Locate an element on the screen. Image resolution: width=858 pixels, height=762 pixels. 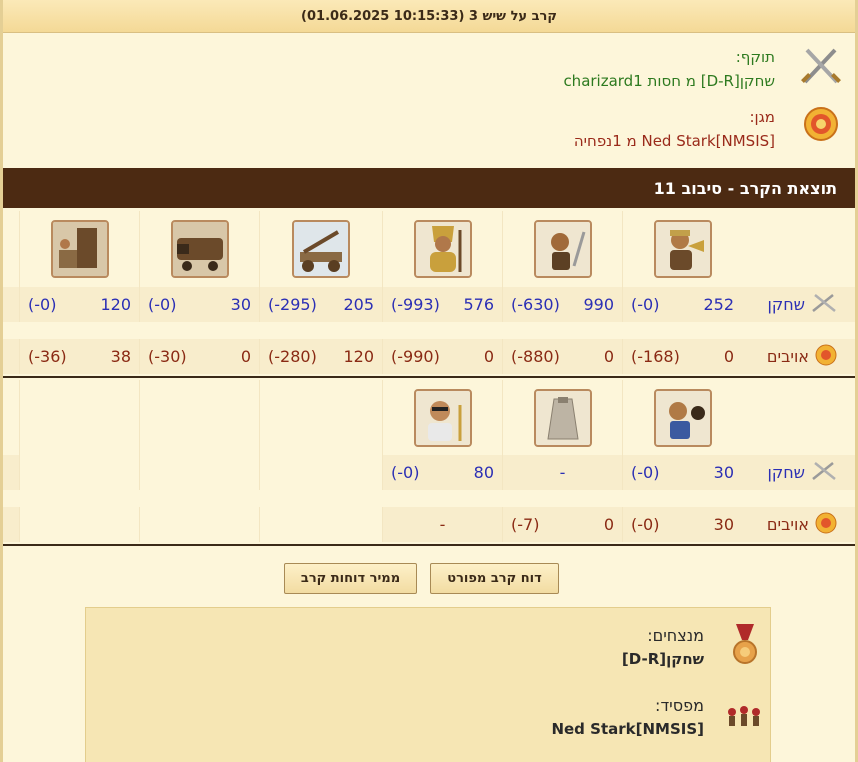
trumpeter-unit-icon is located at coordinates (682, 249).